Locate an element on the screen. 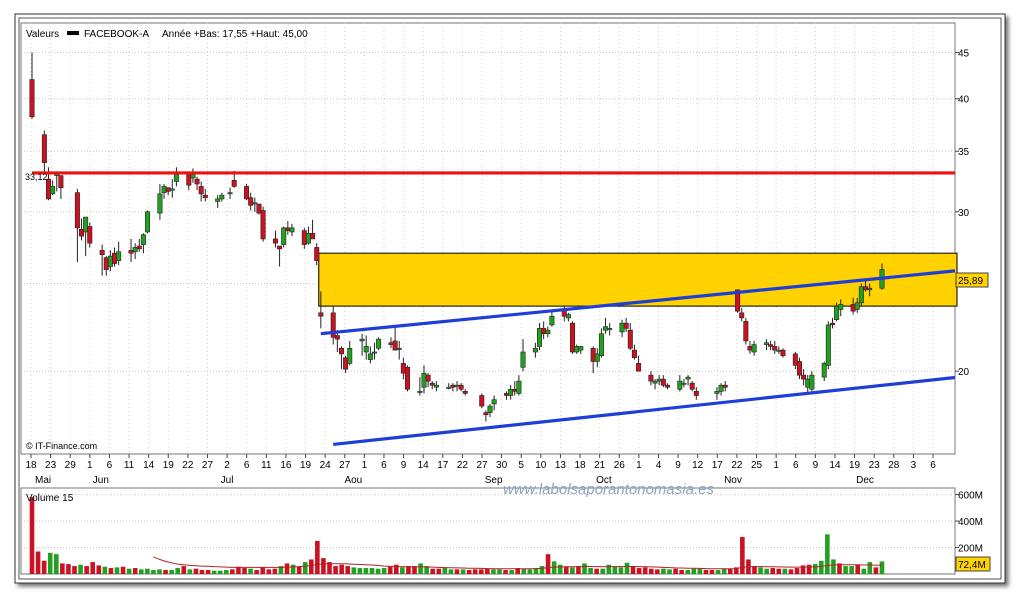 This screenshot has width=1020, height=605. month-label: Jul is located at coordinates (227, 480).